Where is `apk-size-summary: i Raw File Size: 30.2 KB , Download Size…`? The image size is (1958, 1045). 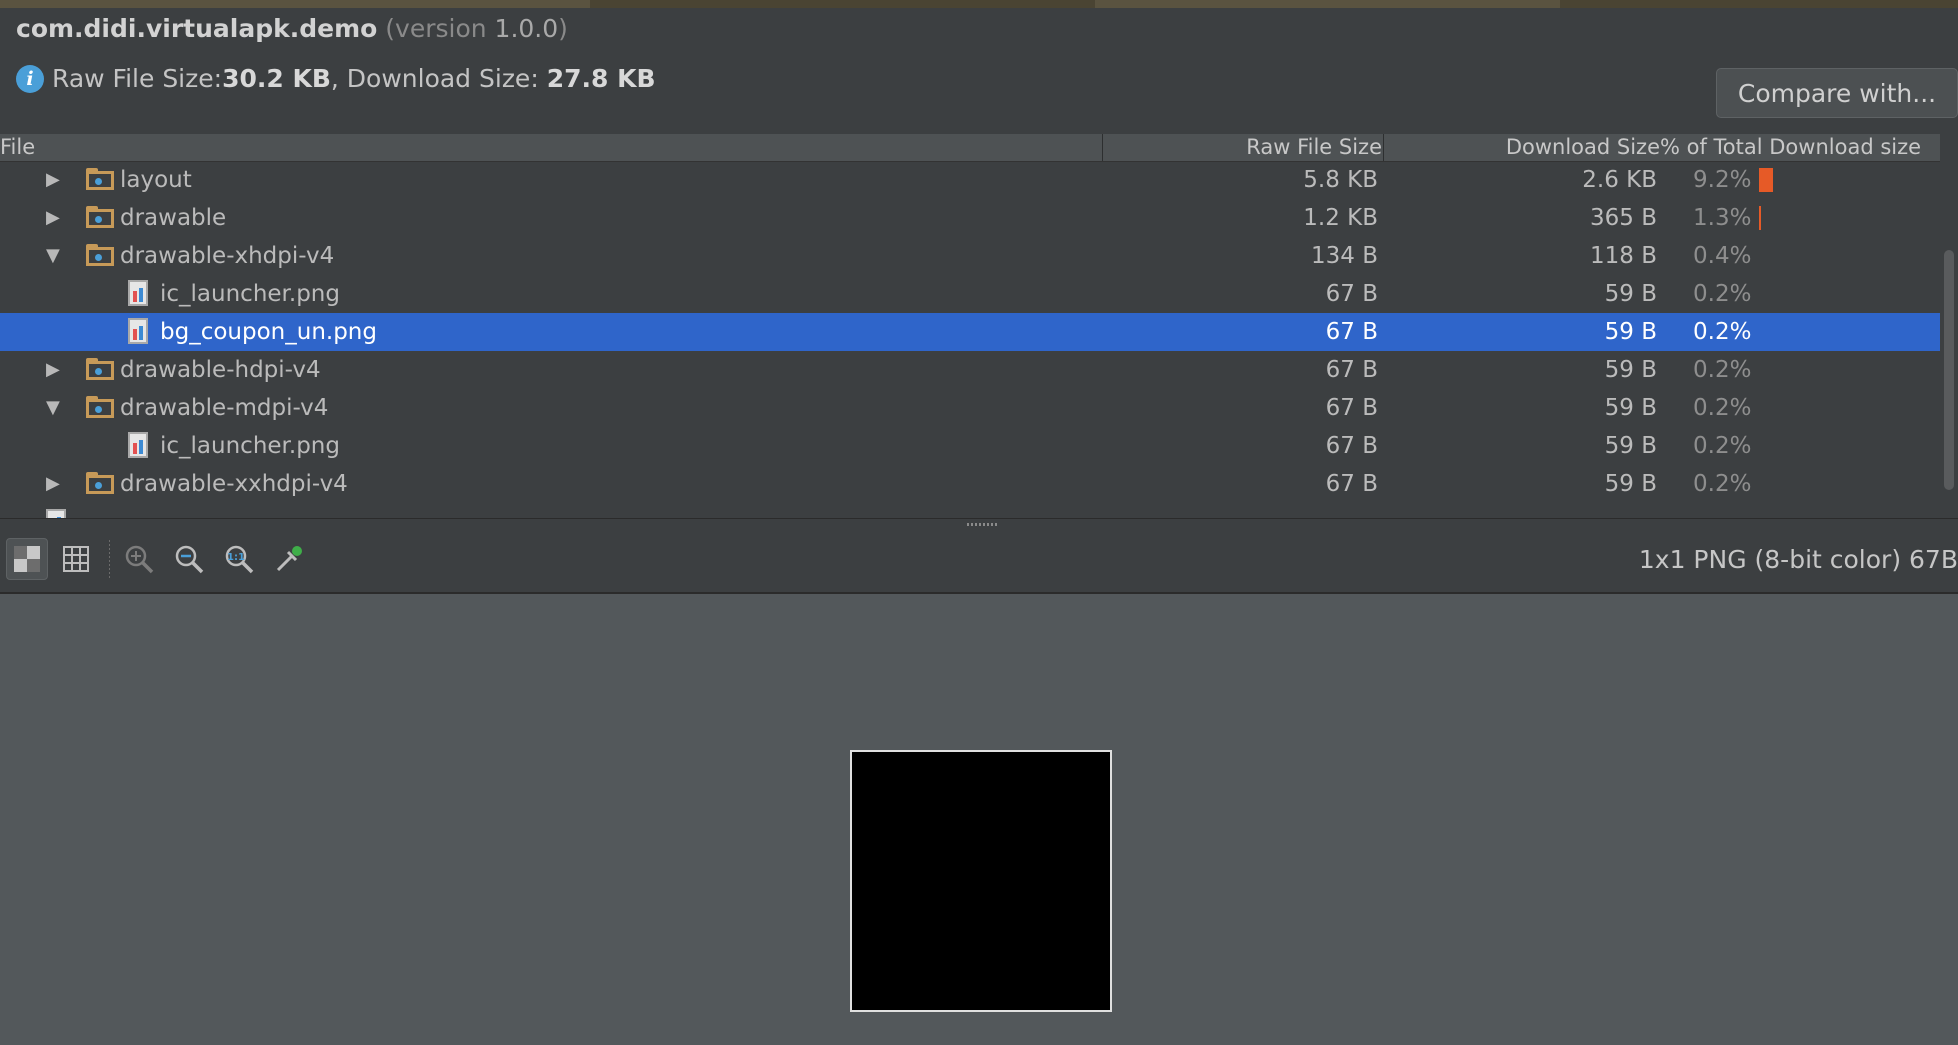 apk-size-summary: i Raw File Size: 30.2 KB , Download Size… is located at coordinates (336, 78).